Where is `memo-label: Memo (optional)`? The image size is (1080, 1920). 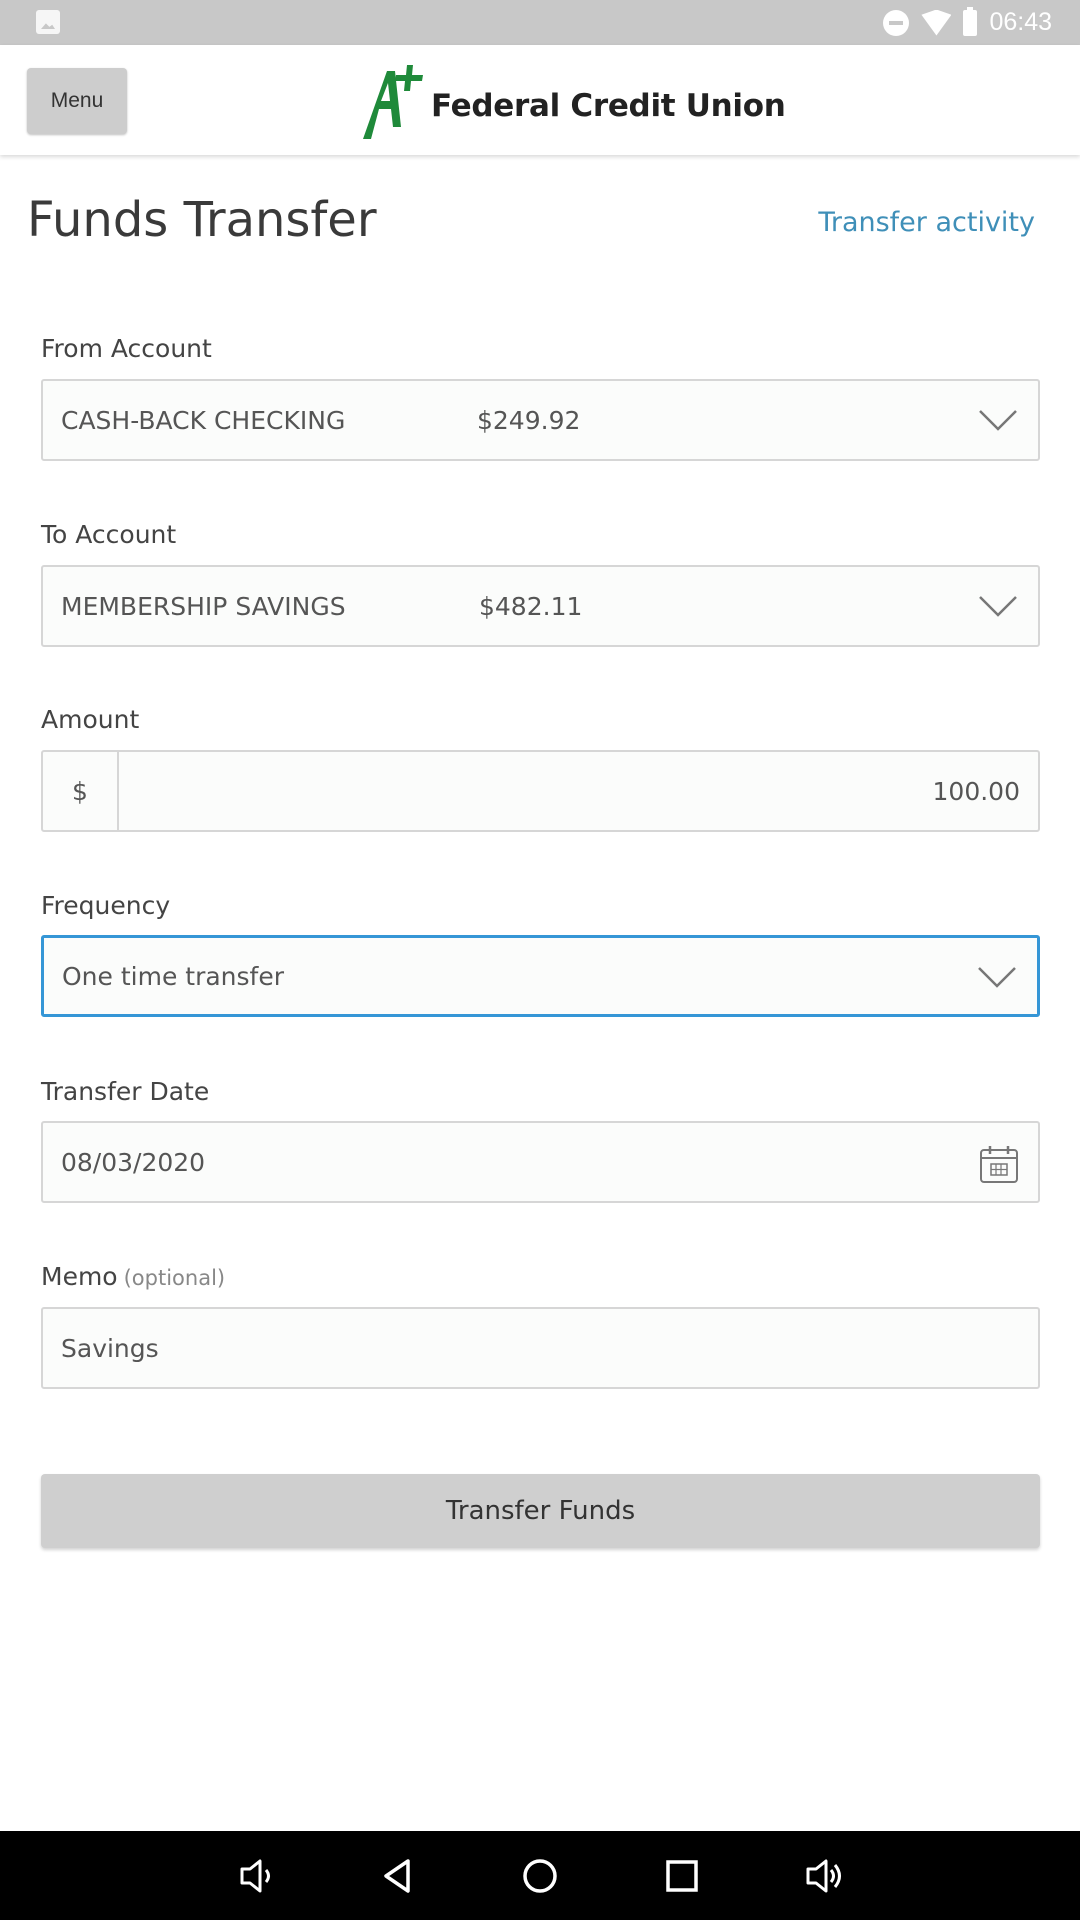 memo-label: Memo (optional) is located at coordinates (133, 1276).